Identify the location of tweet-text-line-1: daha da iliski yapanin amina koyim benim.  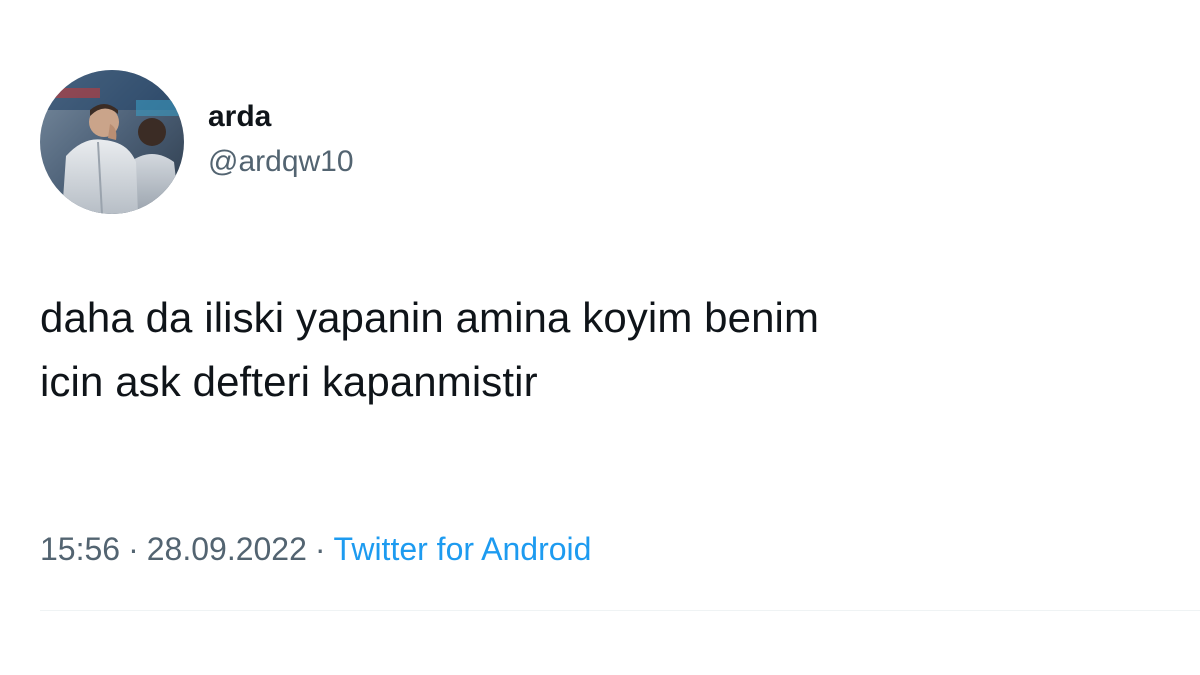
(430, 317).